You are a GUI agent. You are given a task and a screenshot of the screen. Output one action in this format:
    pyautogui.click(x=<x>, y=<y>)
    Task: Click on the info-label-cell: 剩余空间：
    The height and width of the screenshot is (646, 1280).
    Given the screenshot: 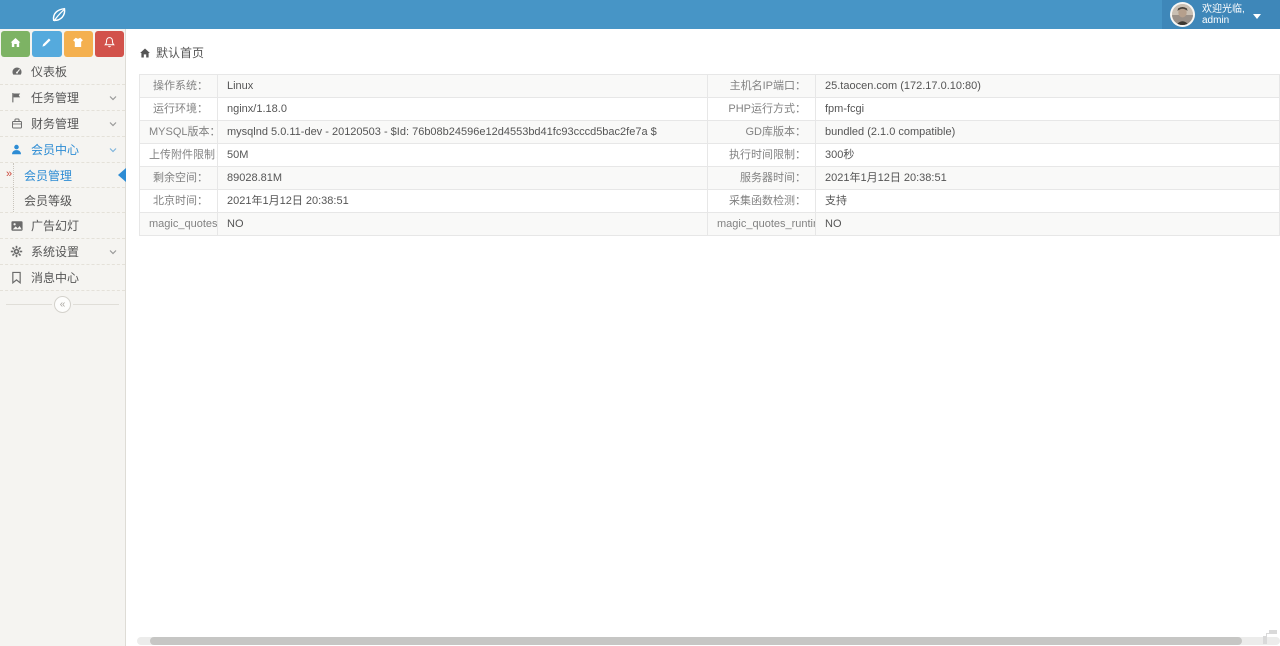 What is the action you would take?
    pyautogui.click(x=178, y=178)
    